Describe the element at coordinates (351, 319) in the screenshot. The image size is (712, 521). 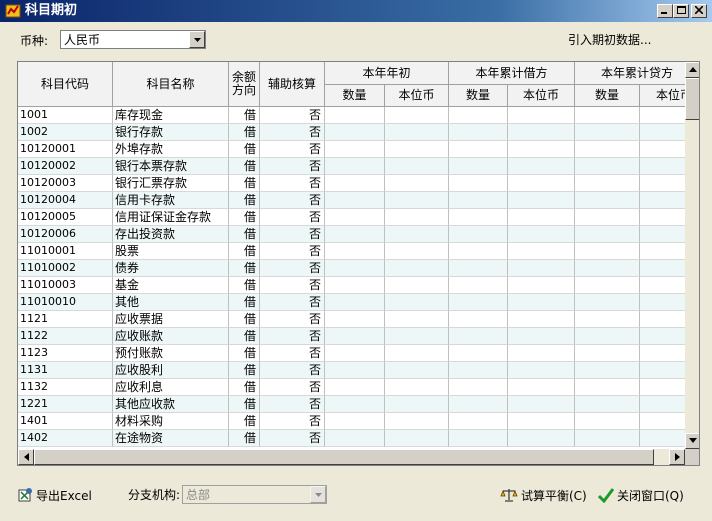
I see `table-row: 1121 应收票据借否` at that location.